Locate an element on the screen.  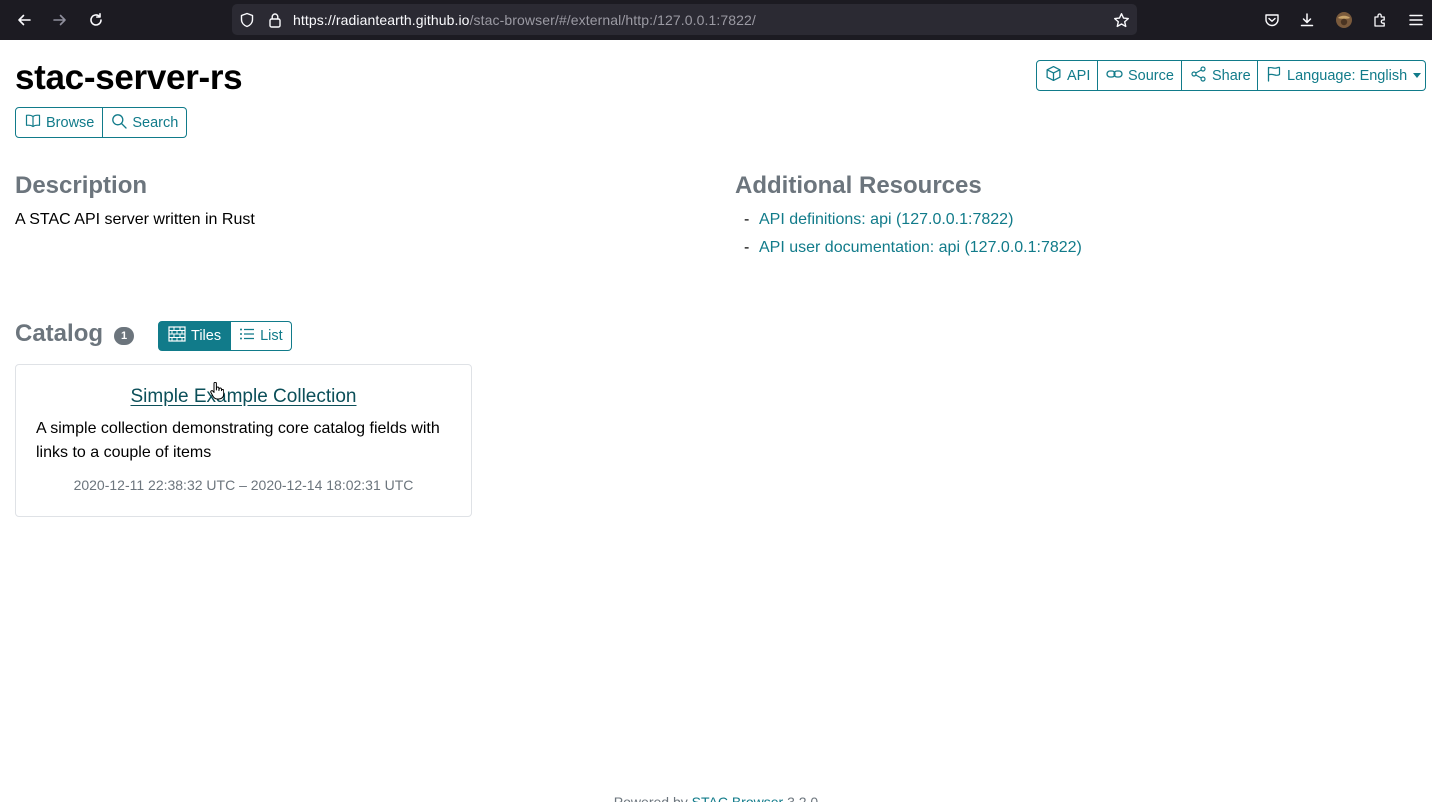
card-title: Simple Example Collection is located at coordinates (243, 397).